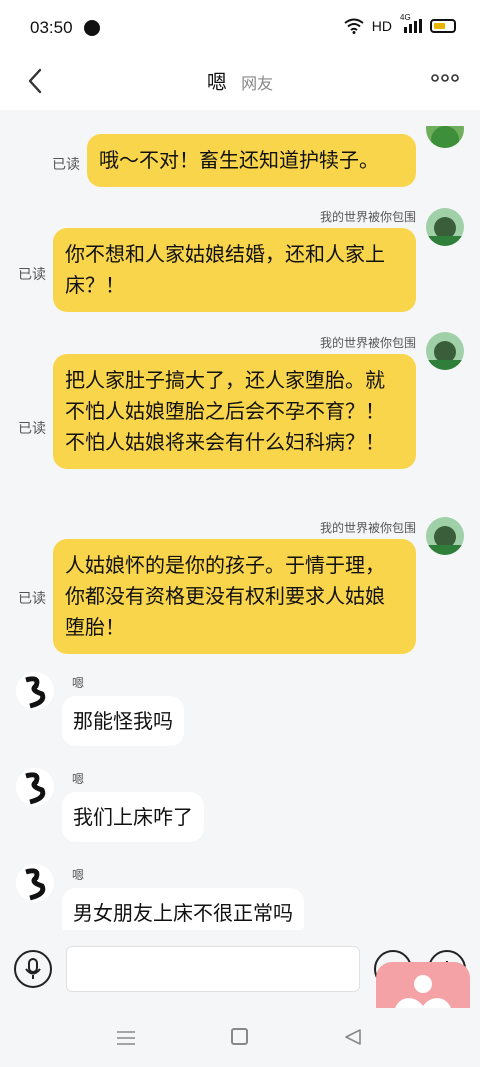 The image size is (480, 1067). Describe the element at coordinates (411, 23) in the screenshot. I see `signal-icon: 4G` at that location.